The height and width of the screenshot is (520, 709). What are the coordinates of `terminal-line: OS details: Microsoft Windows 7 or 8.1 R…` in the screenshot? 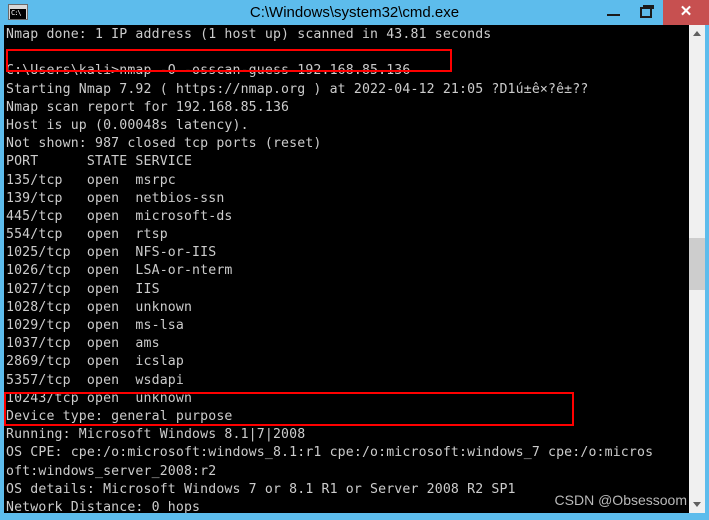 It's located at (261, 489).